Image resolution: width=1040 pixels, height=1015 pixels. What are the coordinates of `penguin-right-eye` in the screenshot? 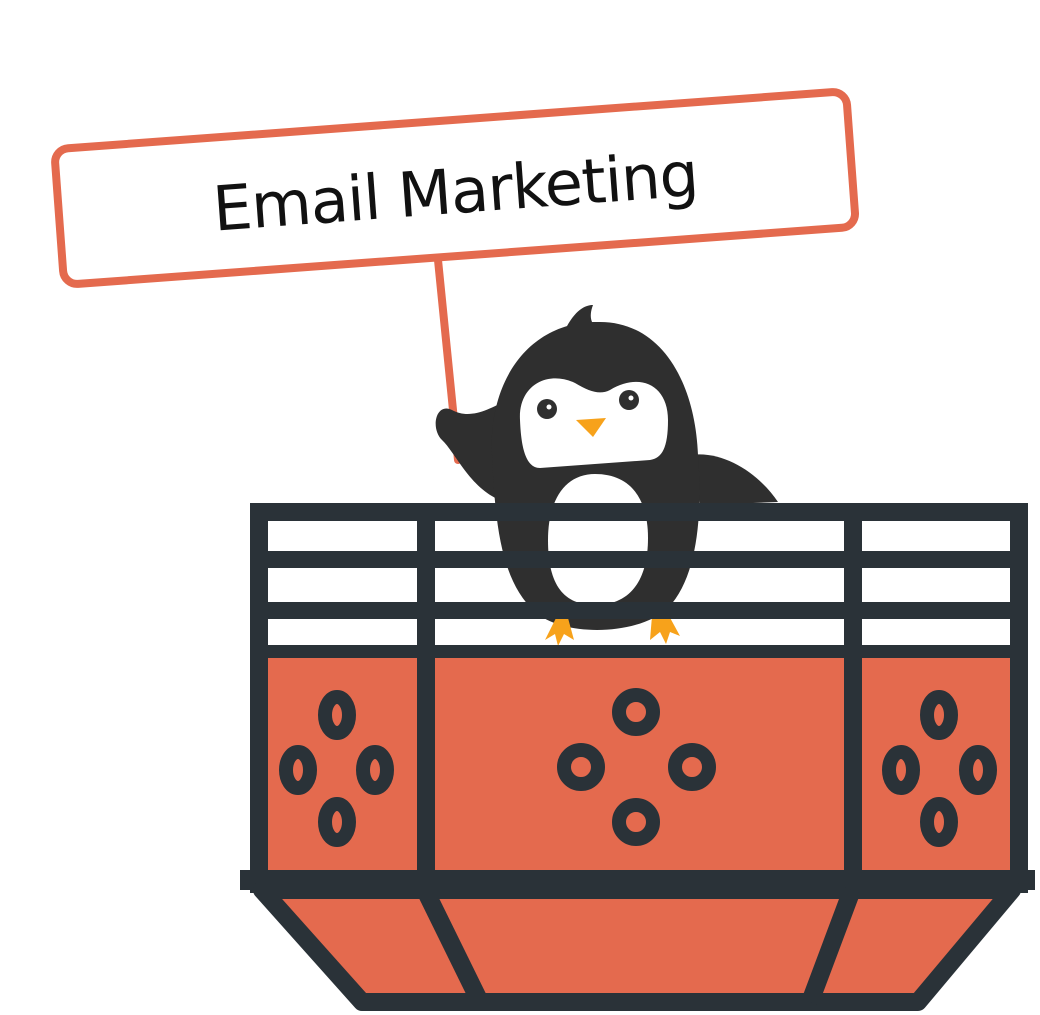 It's located at (629, 400).